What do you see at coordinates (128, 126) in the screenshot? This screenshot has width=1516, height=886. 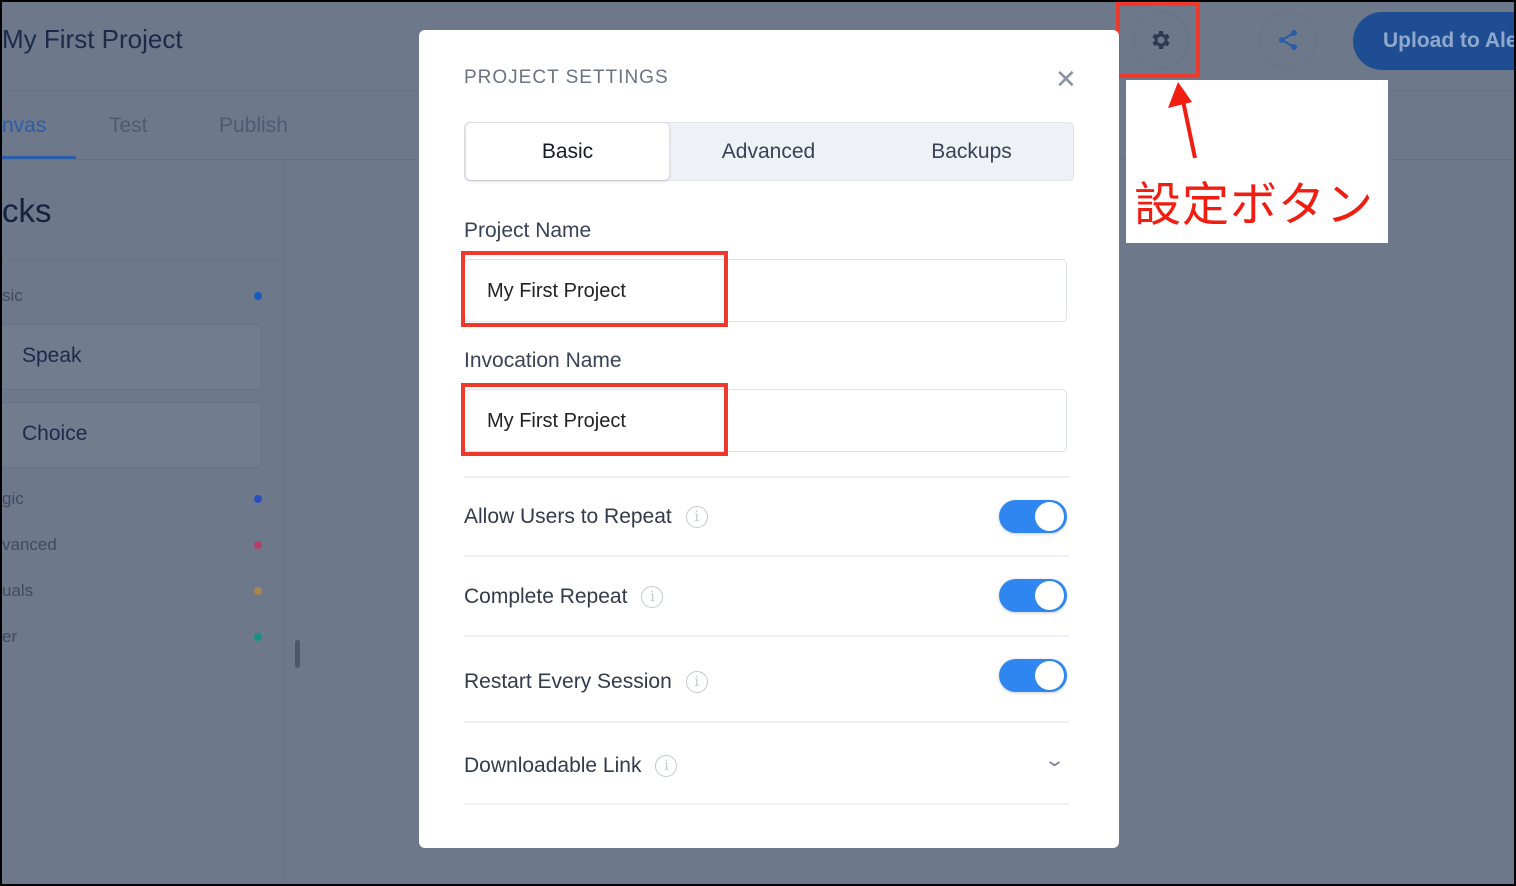 I see `tab-test: Test` at bounding box center [128, 126].